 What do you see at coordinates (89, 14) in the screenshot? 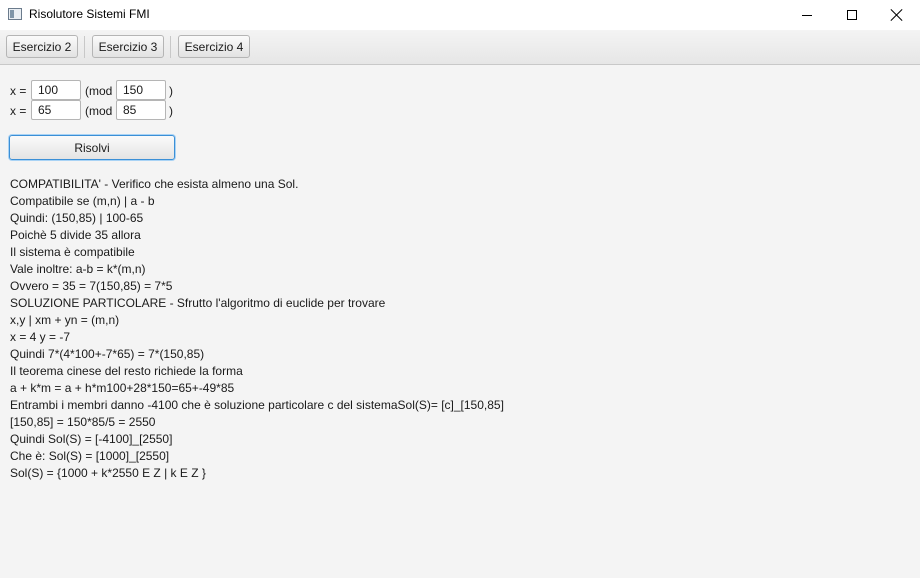
I see `window-title: Risolutore Sistemi FMI` at bounding box center [89, 14].